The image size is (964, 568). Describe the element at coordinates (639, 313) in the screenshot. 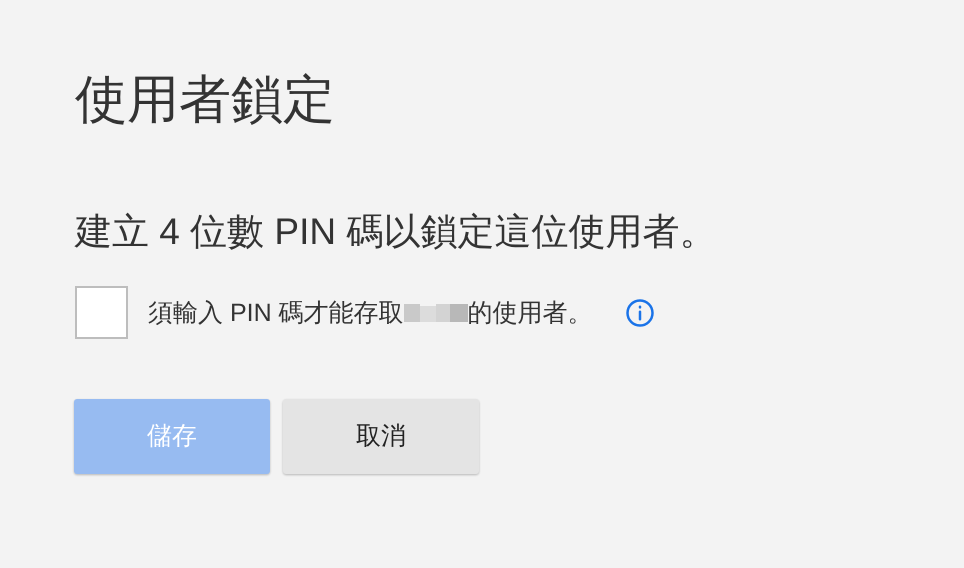

I see `info-icon` at that location.